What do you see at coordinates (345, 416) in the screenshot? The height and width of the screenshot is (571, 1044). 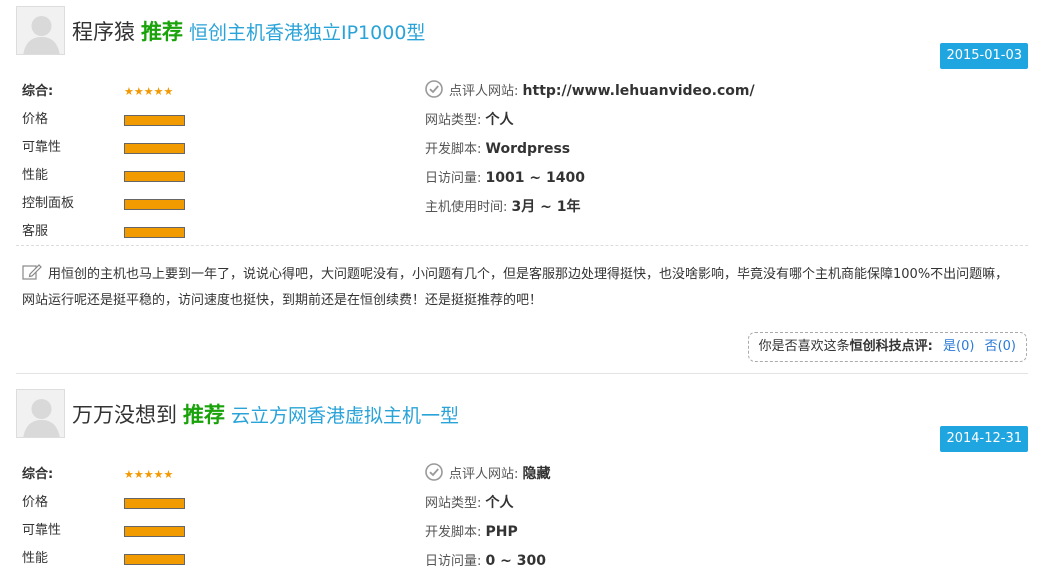 I see `product-link: 云立方网香港虚拟主机一型` at bounding box center [345, 416].